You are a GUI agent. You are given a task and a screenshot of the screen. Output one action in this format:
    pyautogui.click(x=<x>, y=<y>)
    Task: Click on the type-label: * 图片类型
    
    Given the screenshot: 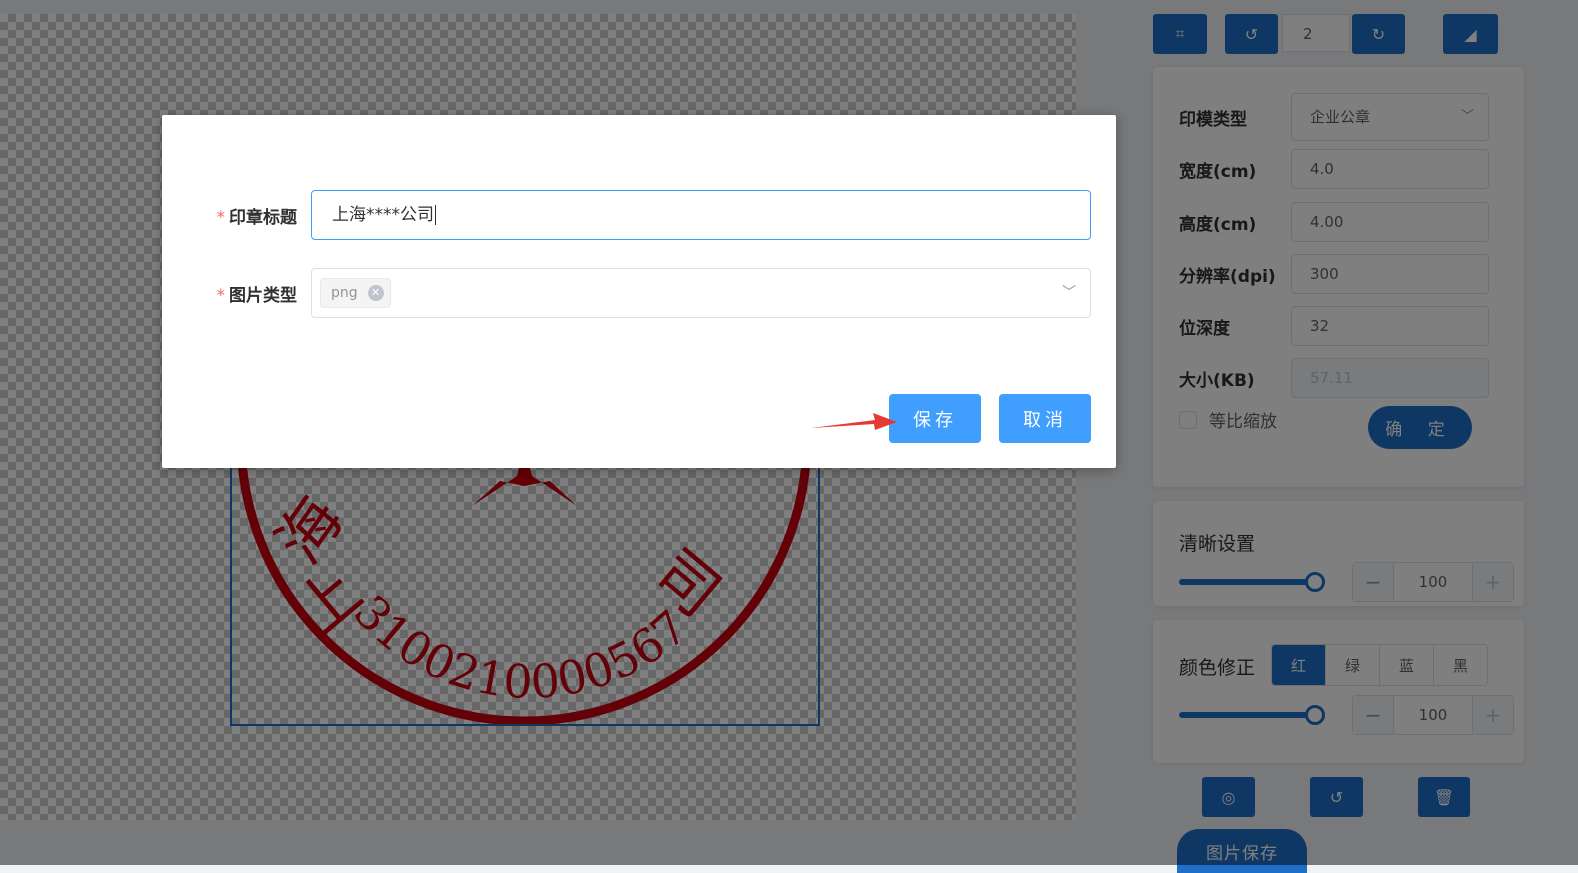 What is the action you would take?
    pyautogui.click(x=236, y=293)
    